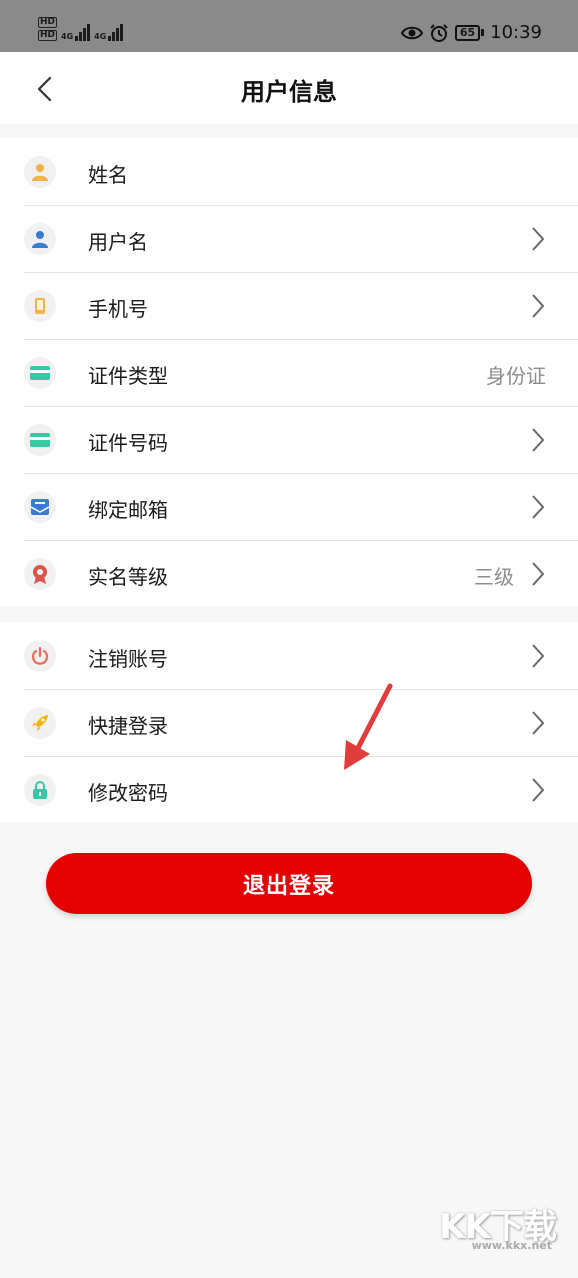 Image resolution: width=578 pixels, height=1278 pixels. What do you see at coordinates (118, 309) in the screenshot?
I see `list-item-label: 手机号` at bounding box center [118, 309].